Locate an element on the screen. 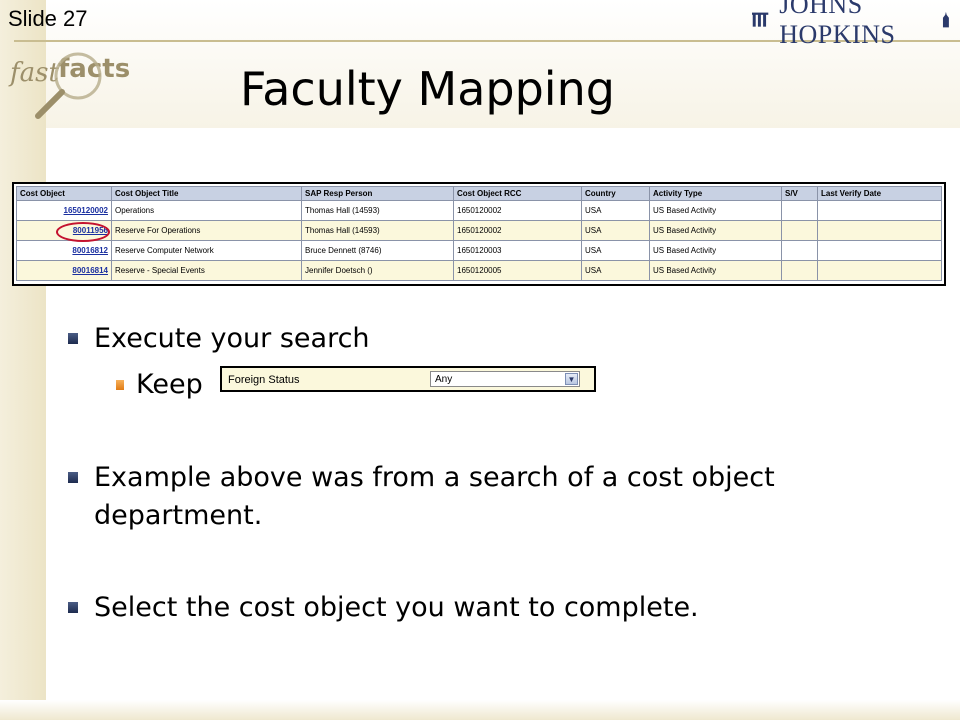 This screenshot has height=720, width=960. foreign-status-label: Foreign Status is located at coordinates (264, 380).